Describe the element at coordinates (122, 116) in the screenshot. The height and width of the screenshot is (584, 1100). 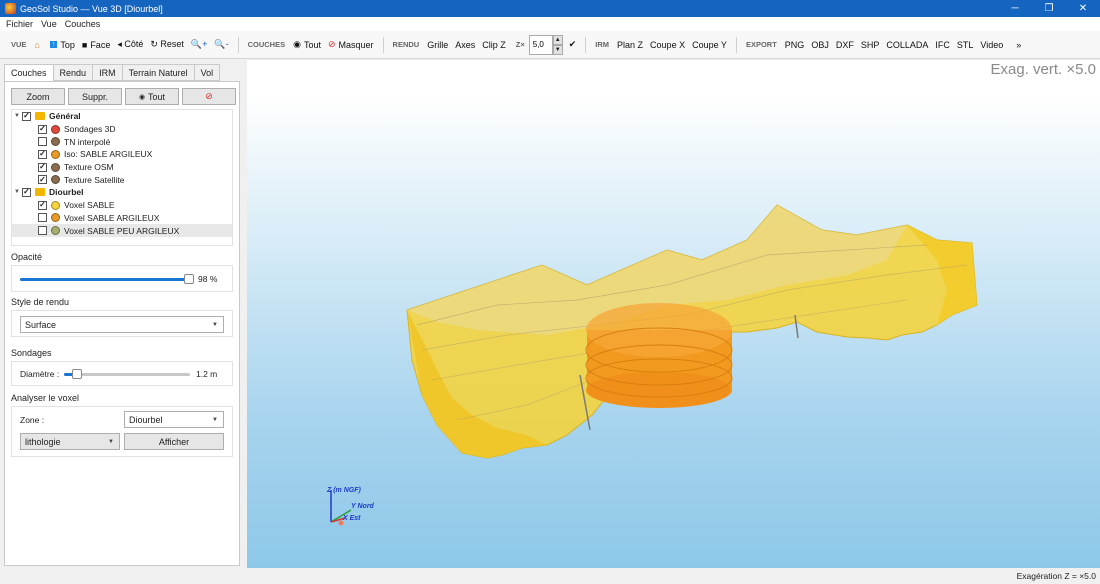
I see `layer-group: ▼ ✓ Général` at that location.